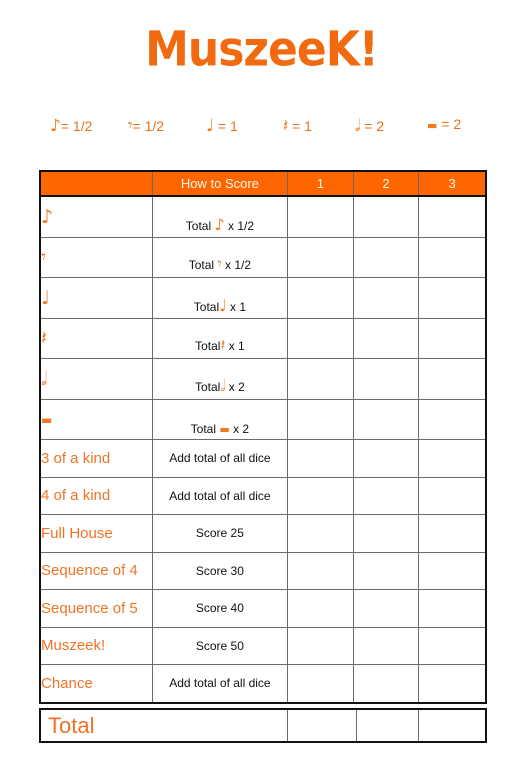 The image size is (523, 764). I want to click on legend-item: 𝅗𝅥 = 2, so click(370, 126).